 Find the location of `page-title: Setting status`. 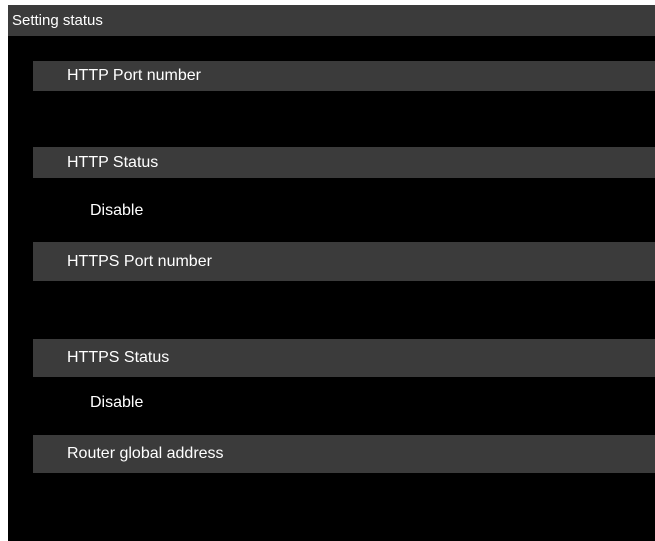

page-title: Setting status is located at coordinates (331, 20).